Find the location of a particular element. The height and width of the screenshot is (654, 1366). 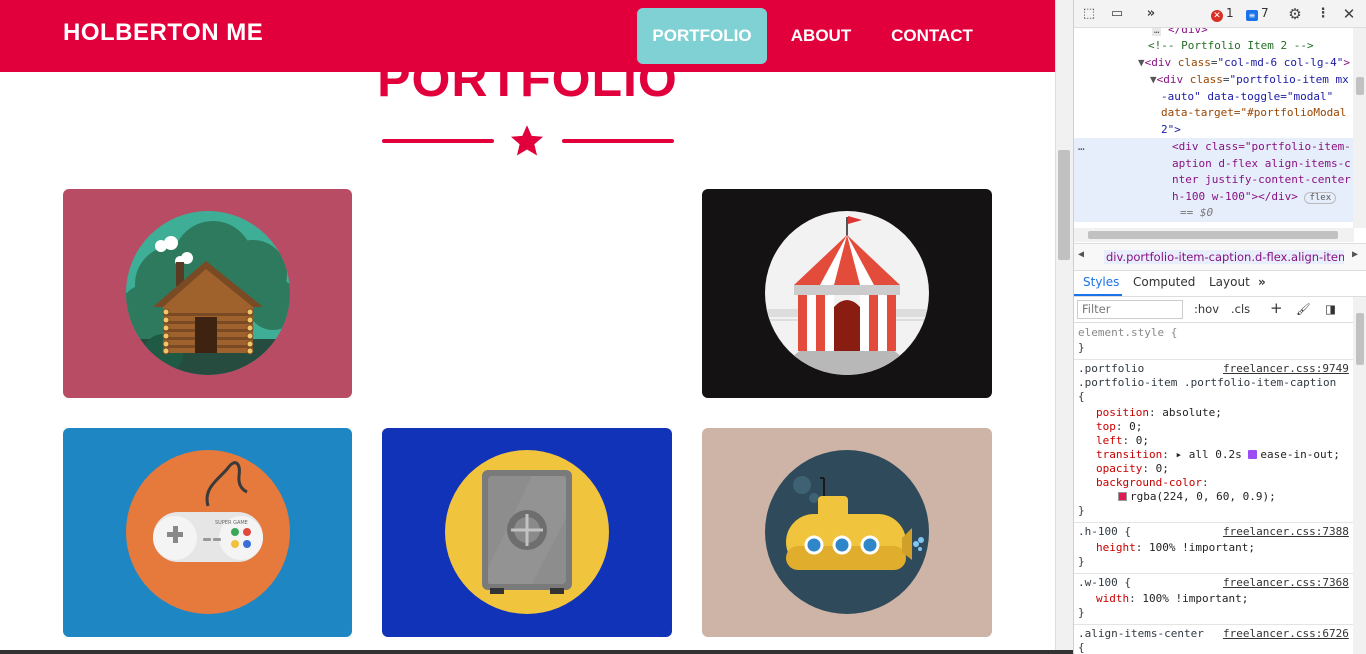

el-line-comment: <!-- Portfolio Item 2 --> is located at coordinates (1231, 46).